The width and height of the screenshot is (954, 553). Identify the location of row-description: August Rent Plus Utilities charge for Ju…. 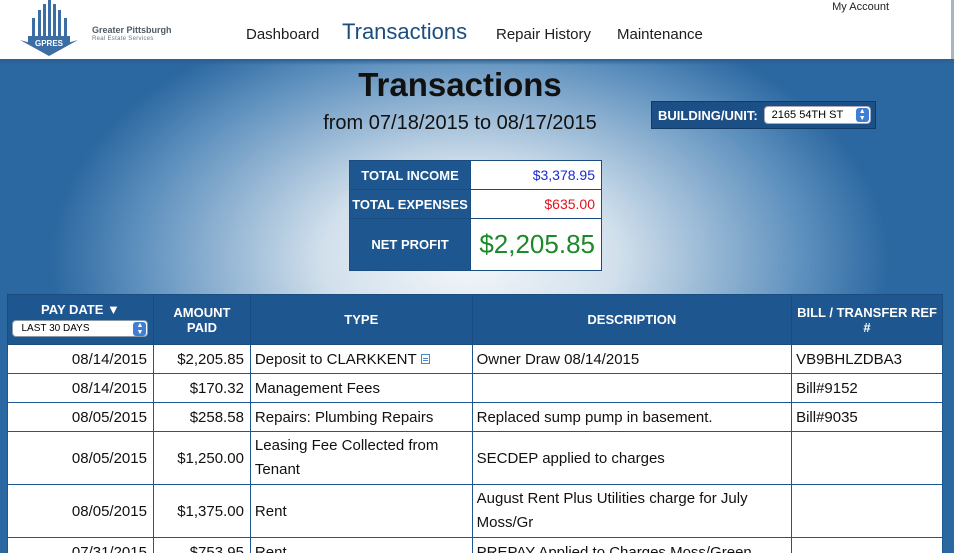
(632, 511).